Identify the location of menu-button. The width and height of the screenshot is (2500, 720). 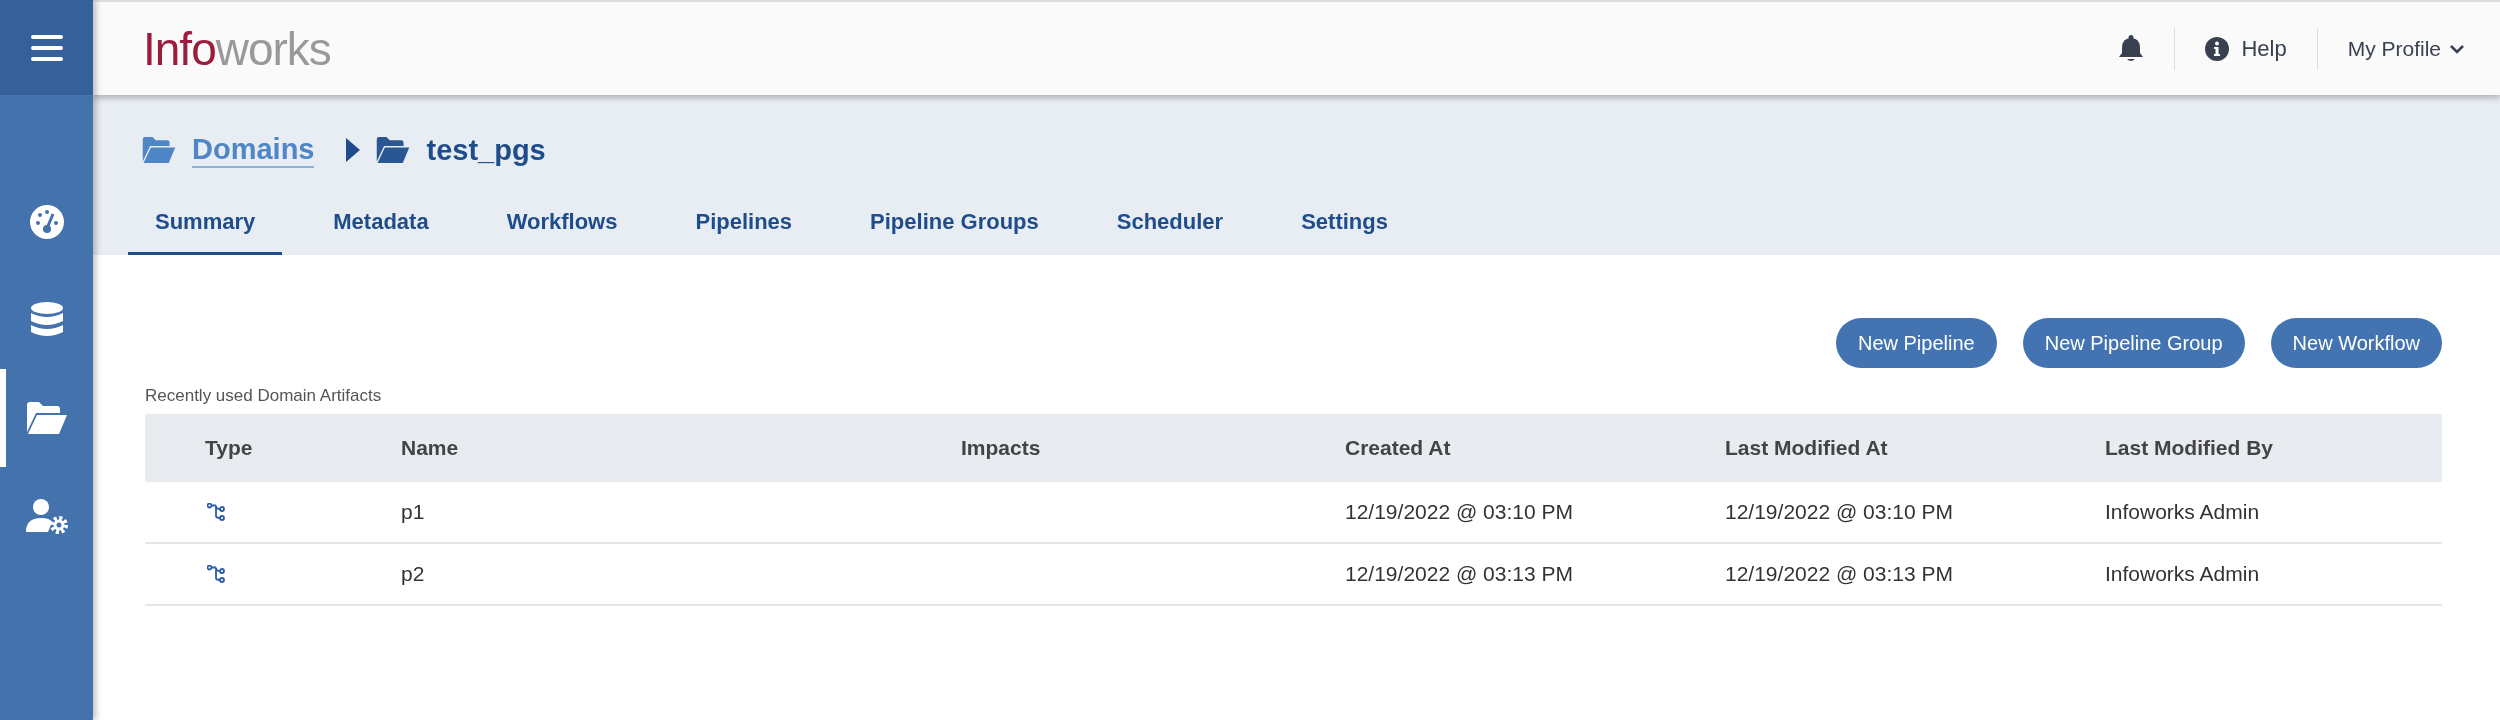
(46, 47).